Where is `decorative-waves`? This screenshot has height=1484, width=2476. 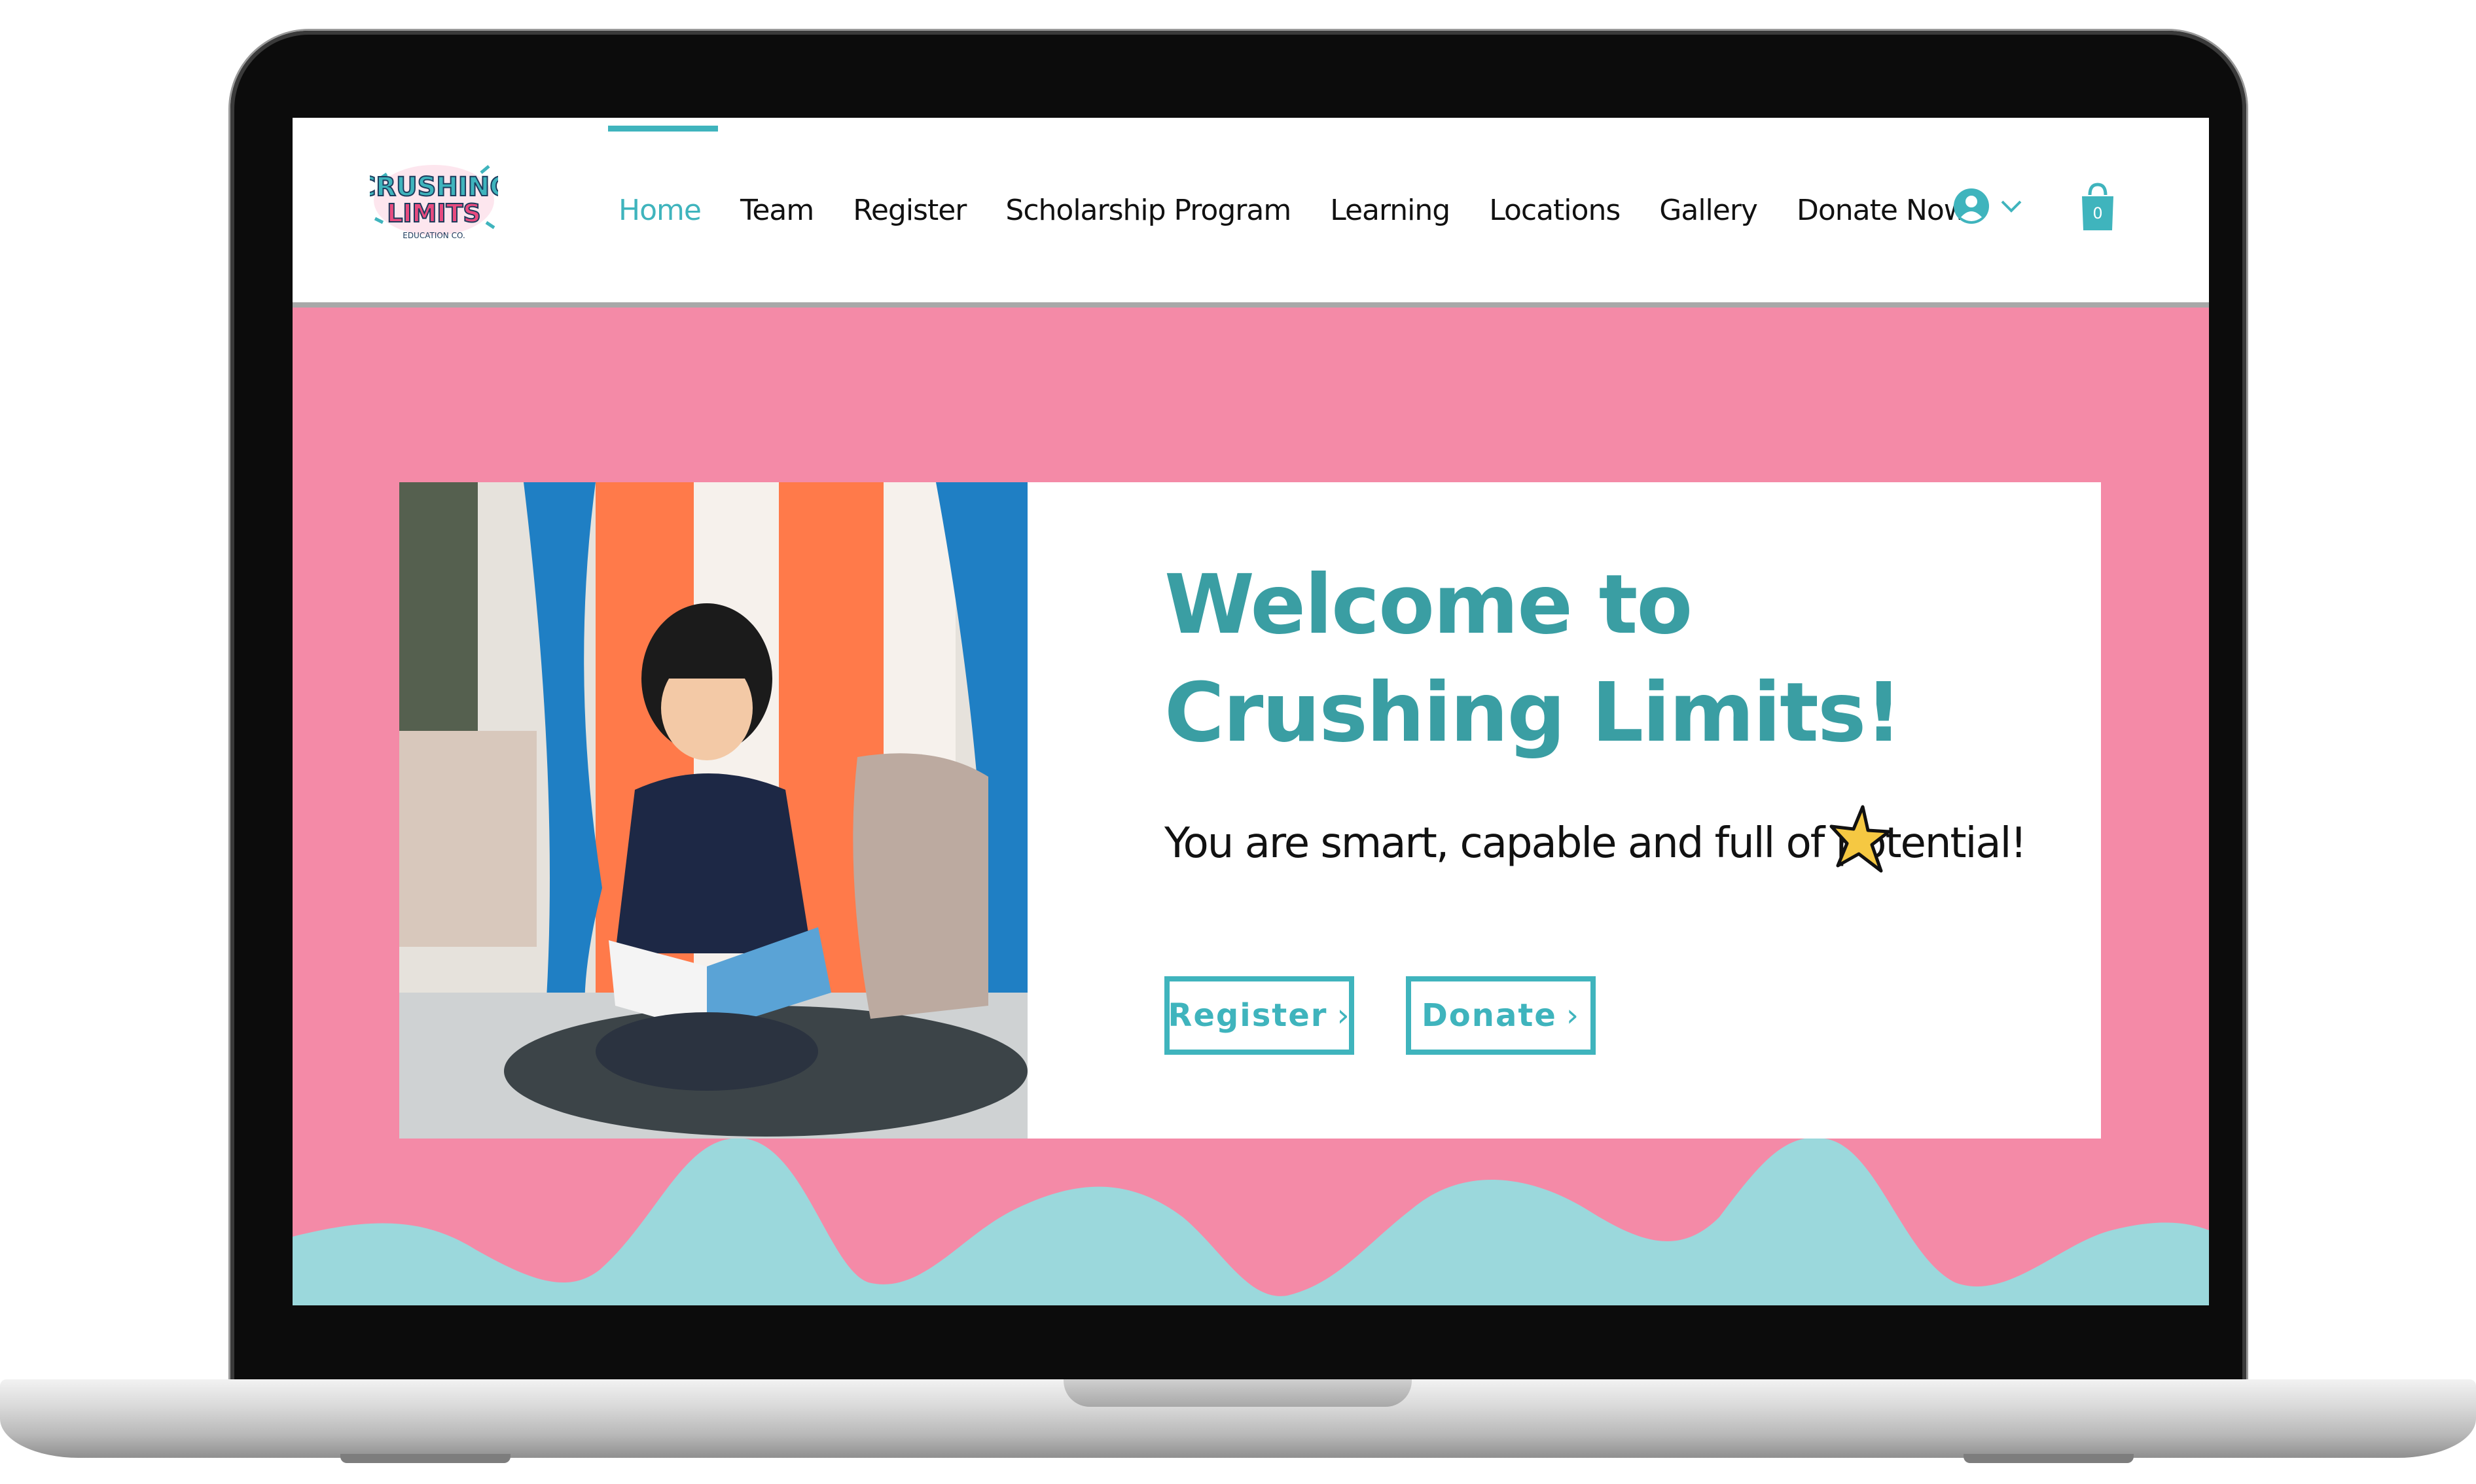 decorative-waves is located at coordinates (1251, 1222).